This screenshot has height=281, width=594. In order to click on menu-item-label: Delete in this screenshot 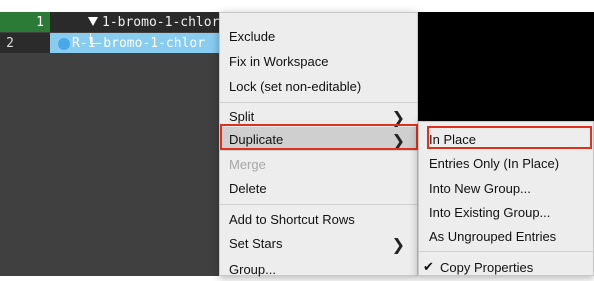, I will do `click(248, 188)`.